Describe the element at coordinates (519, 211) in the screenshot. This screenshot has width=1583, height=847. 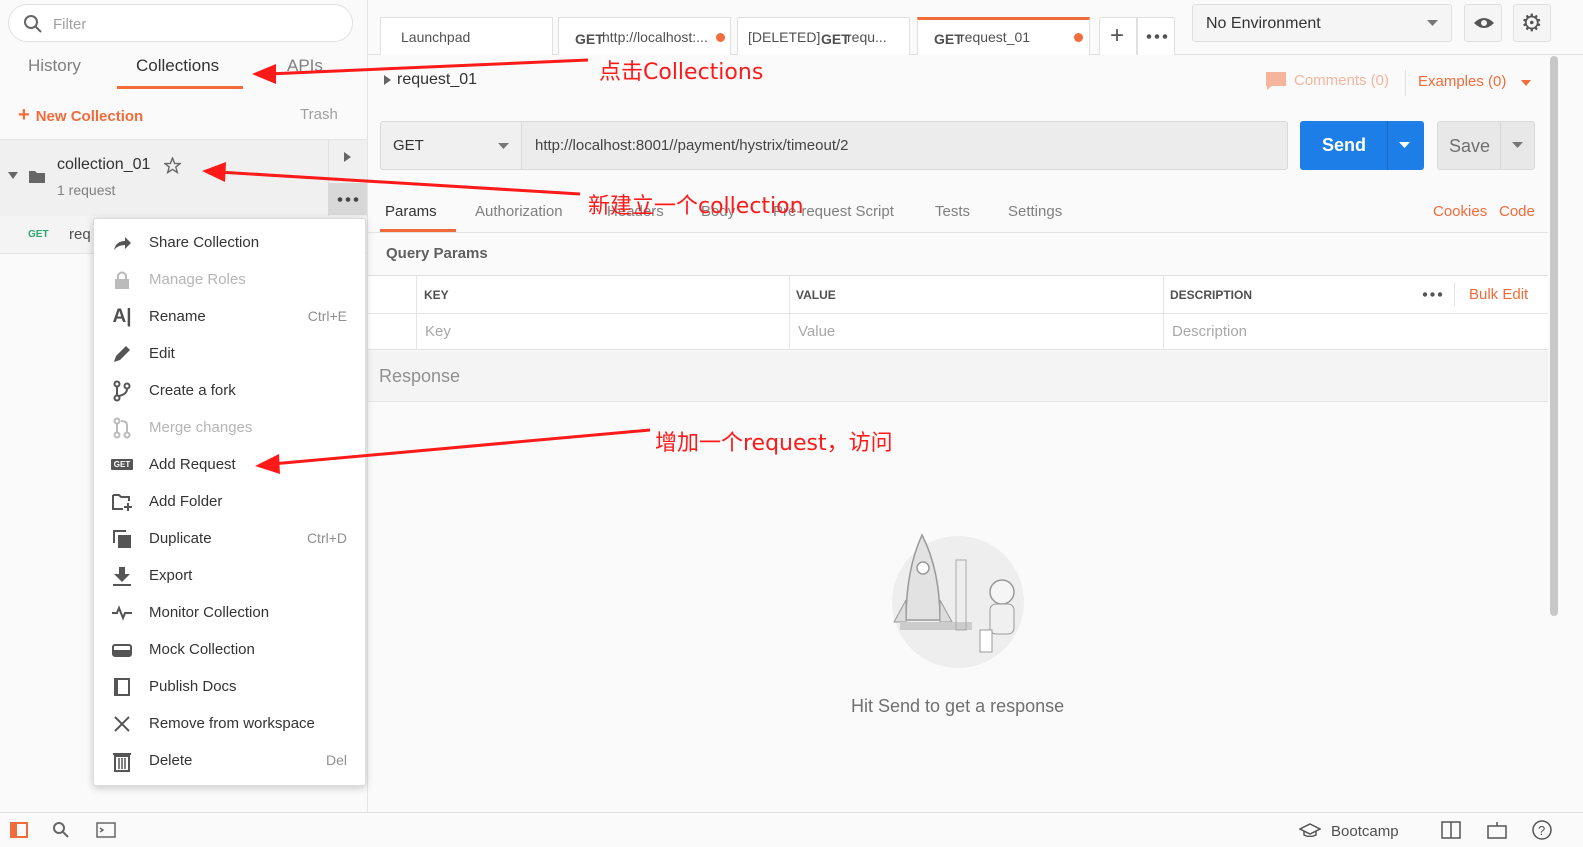
I see `subtab-authorization: Authorization` at that location.